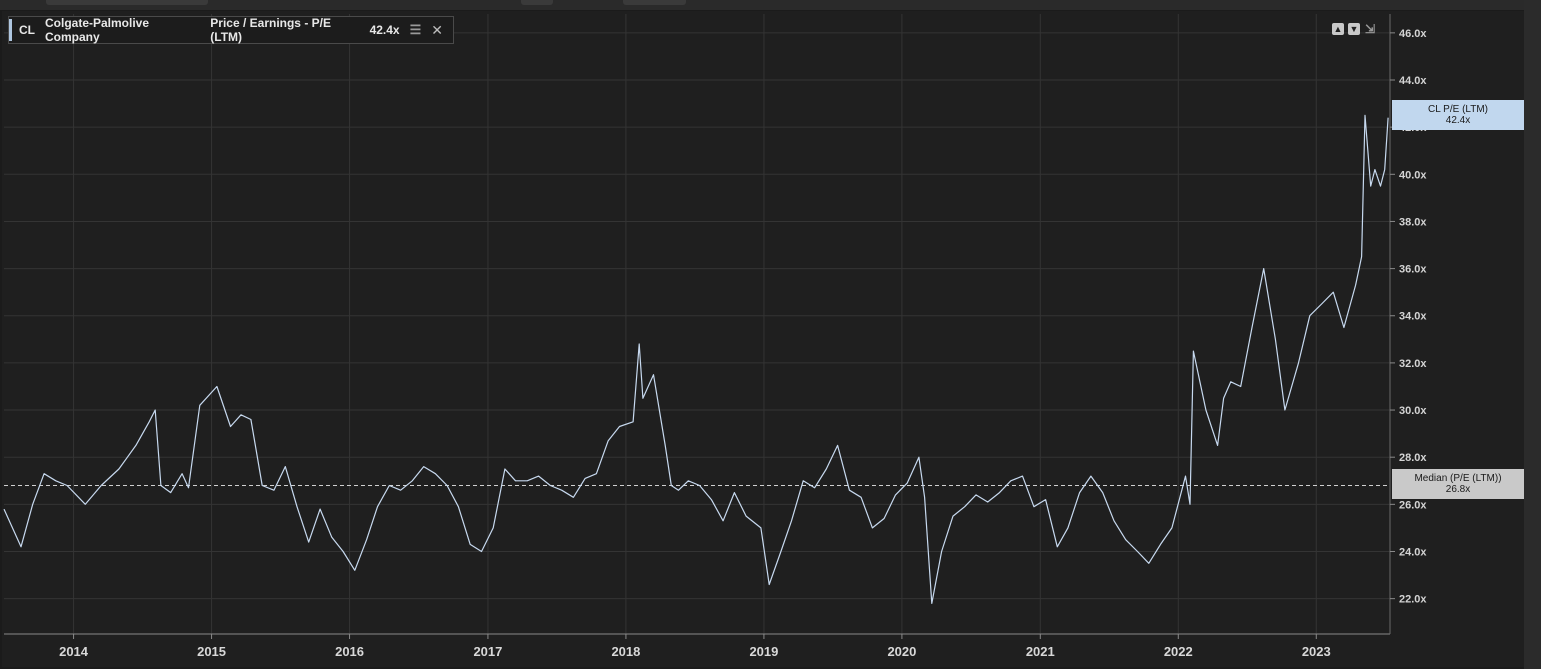  What do you see at coordinates (901, 651) in the screenshot?
I see `x-tick-label: 2020` at bounding box center [901, 651].